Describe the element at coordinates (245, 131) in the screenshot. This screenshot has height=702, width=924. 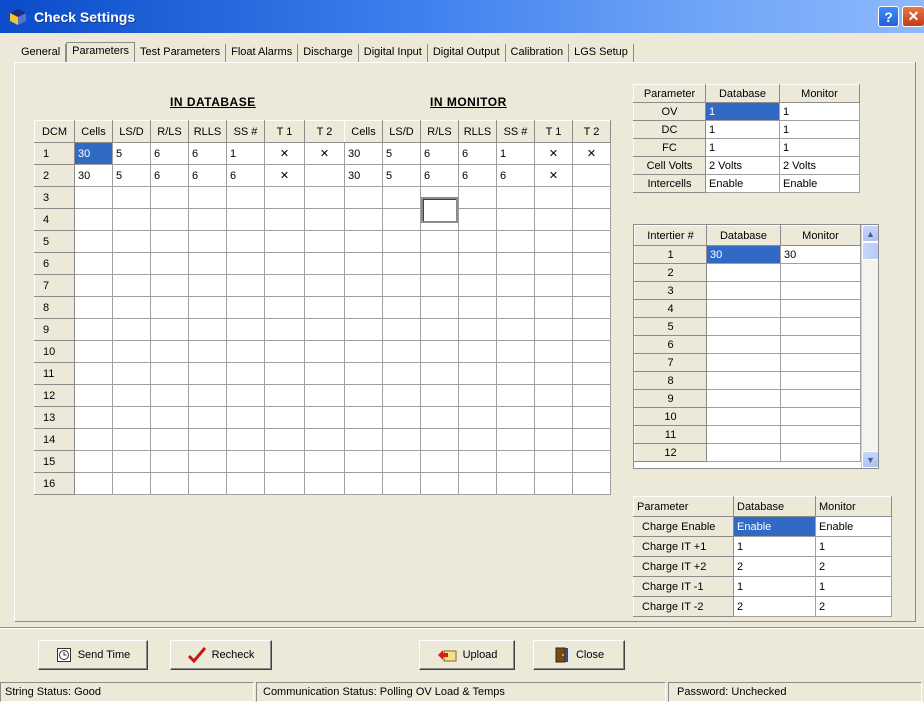
I see `db-column-header: SS #` at that location.